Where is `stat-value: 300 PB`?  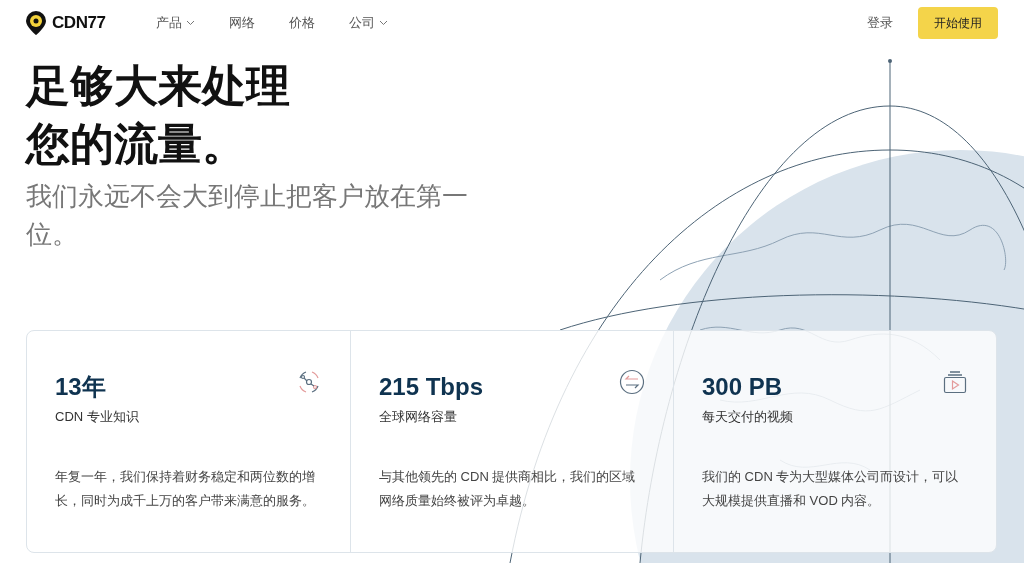 stat-value: 300 PB is located at coordinates (742, 387).